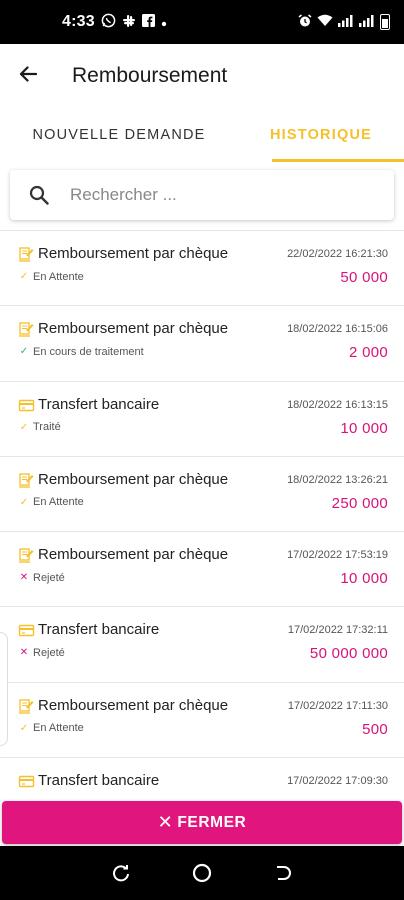 This screenshot has height=900, width=404. I want to click on recents-icon, so click(121, 873).